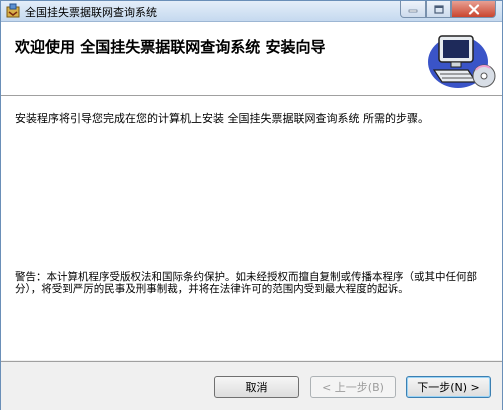  Describe the element at coordinates (222, 118) in the screenshot. I see `intro-text: 安装程序将引导您完成在您的计算机上安装 全国挂失票据联网查询系统 所需的步骤。` at that location.